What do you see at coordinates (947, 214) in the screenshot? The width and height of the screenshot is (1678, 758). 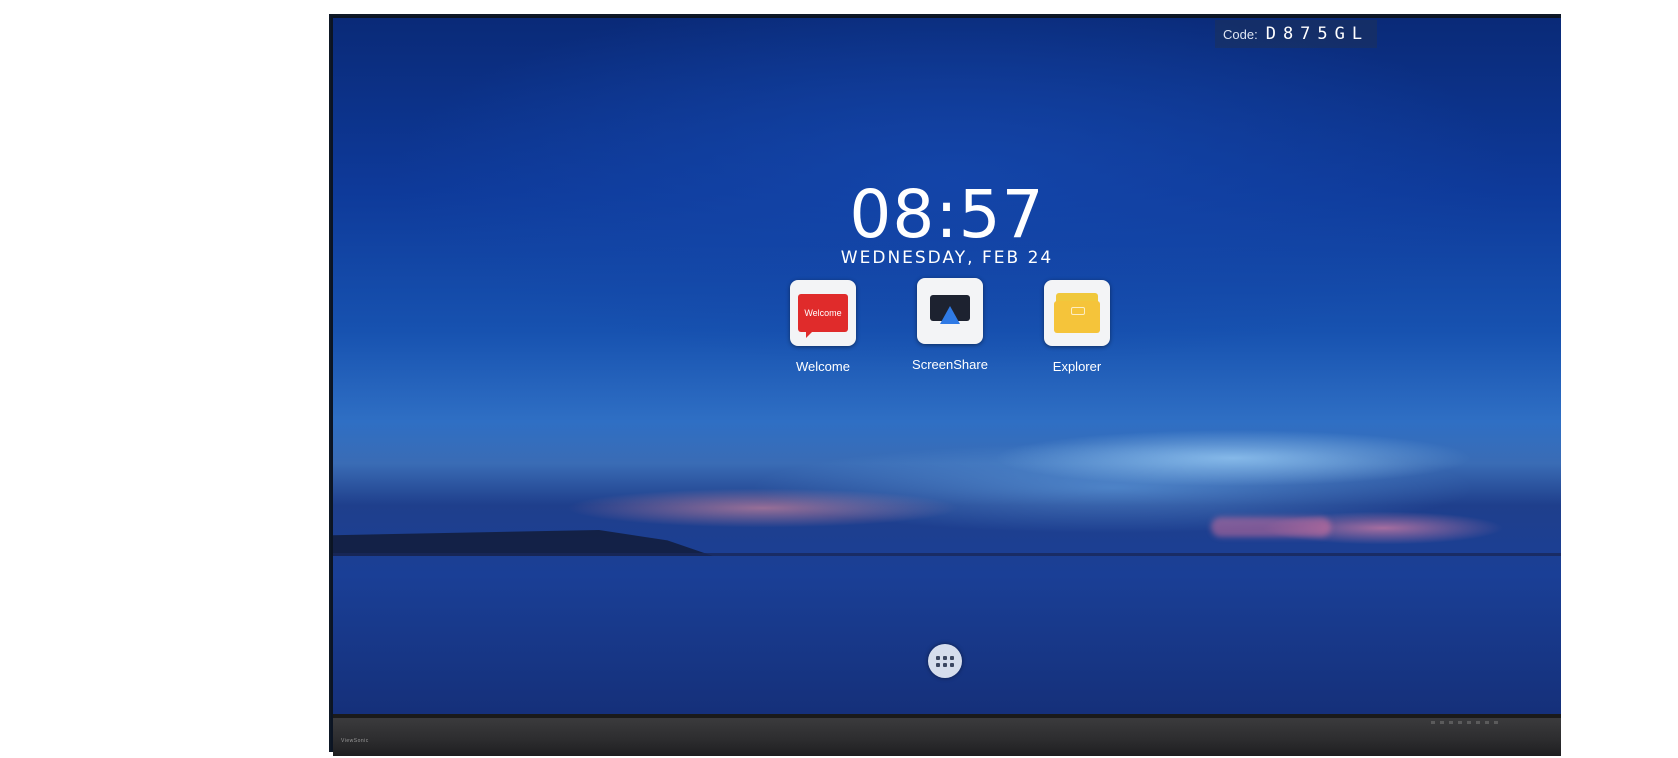 I see `clock-time: 08:57` at bounding box center [947, 214].